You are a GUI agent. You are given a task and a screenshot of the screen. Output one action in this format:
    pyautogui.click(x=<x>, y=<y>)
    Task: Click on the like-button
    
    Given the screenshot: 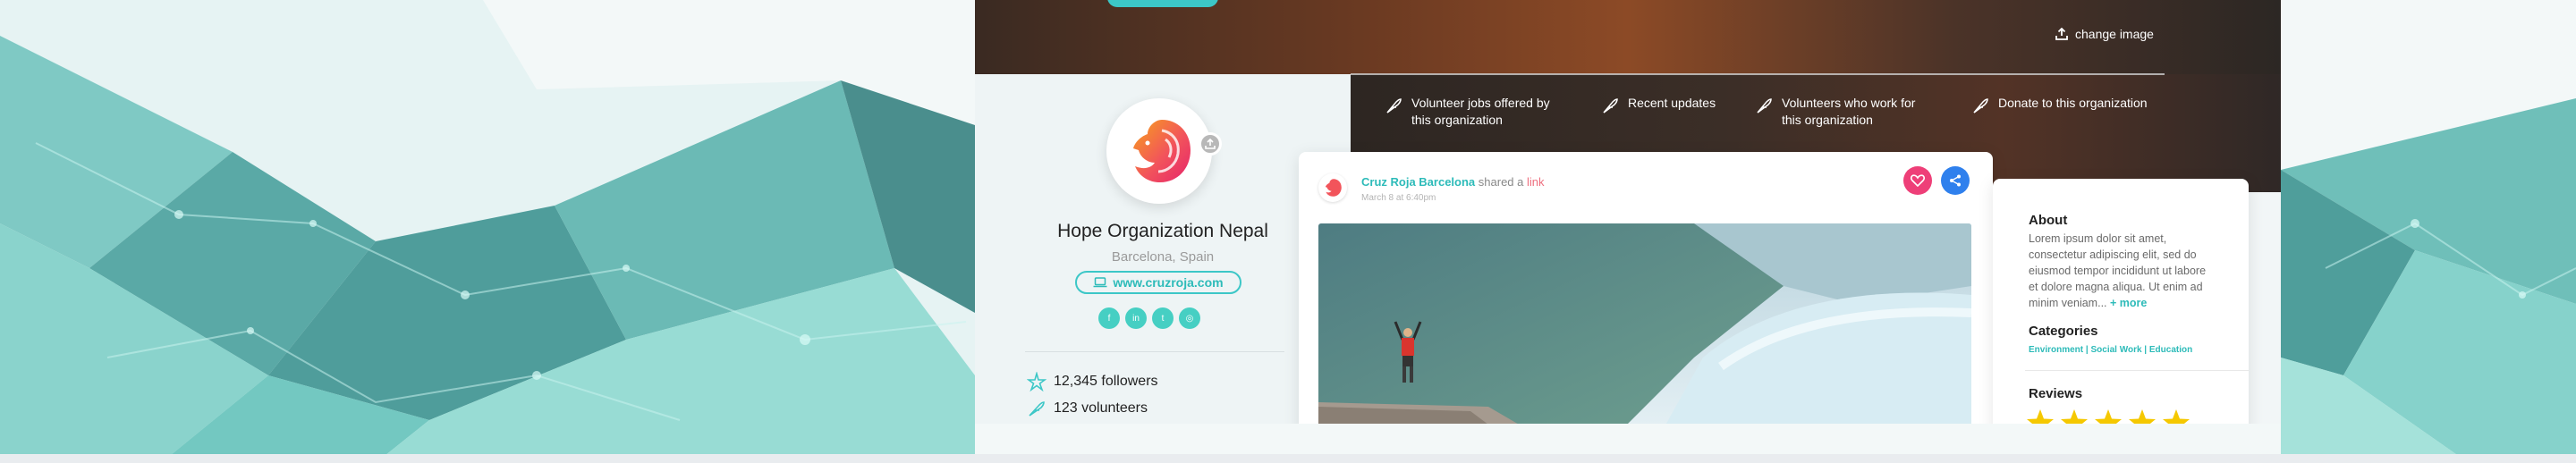 What is the action you would take?
    pyautogui.click(x=1917, y=180)
    